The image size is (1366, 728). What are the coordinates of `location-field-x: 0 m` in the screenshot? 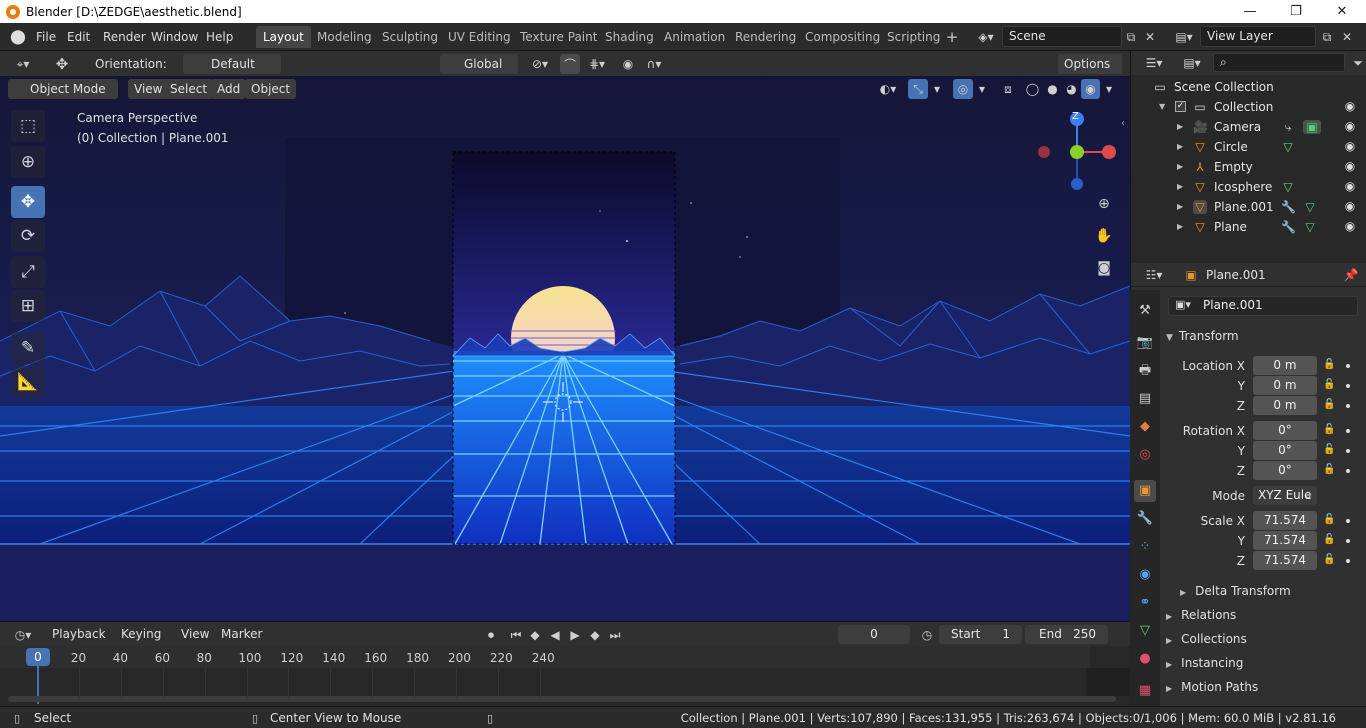 It's located at (1285, 365).